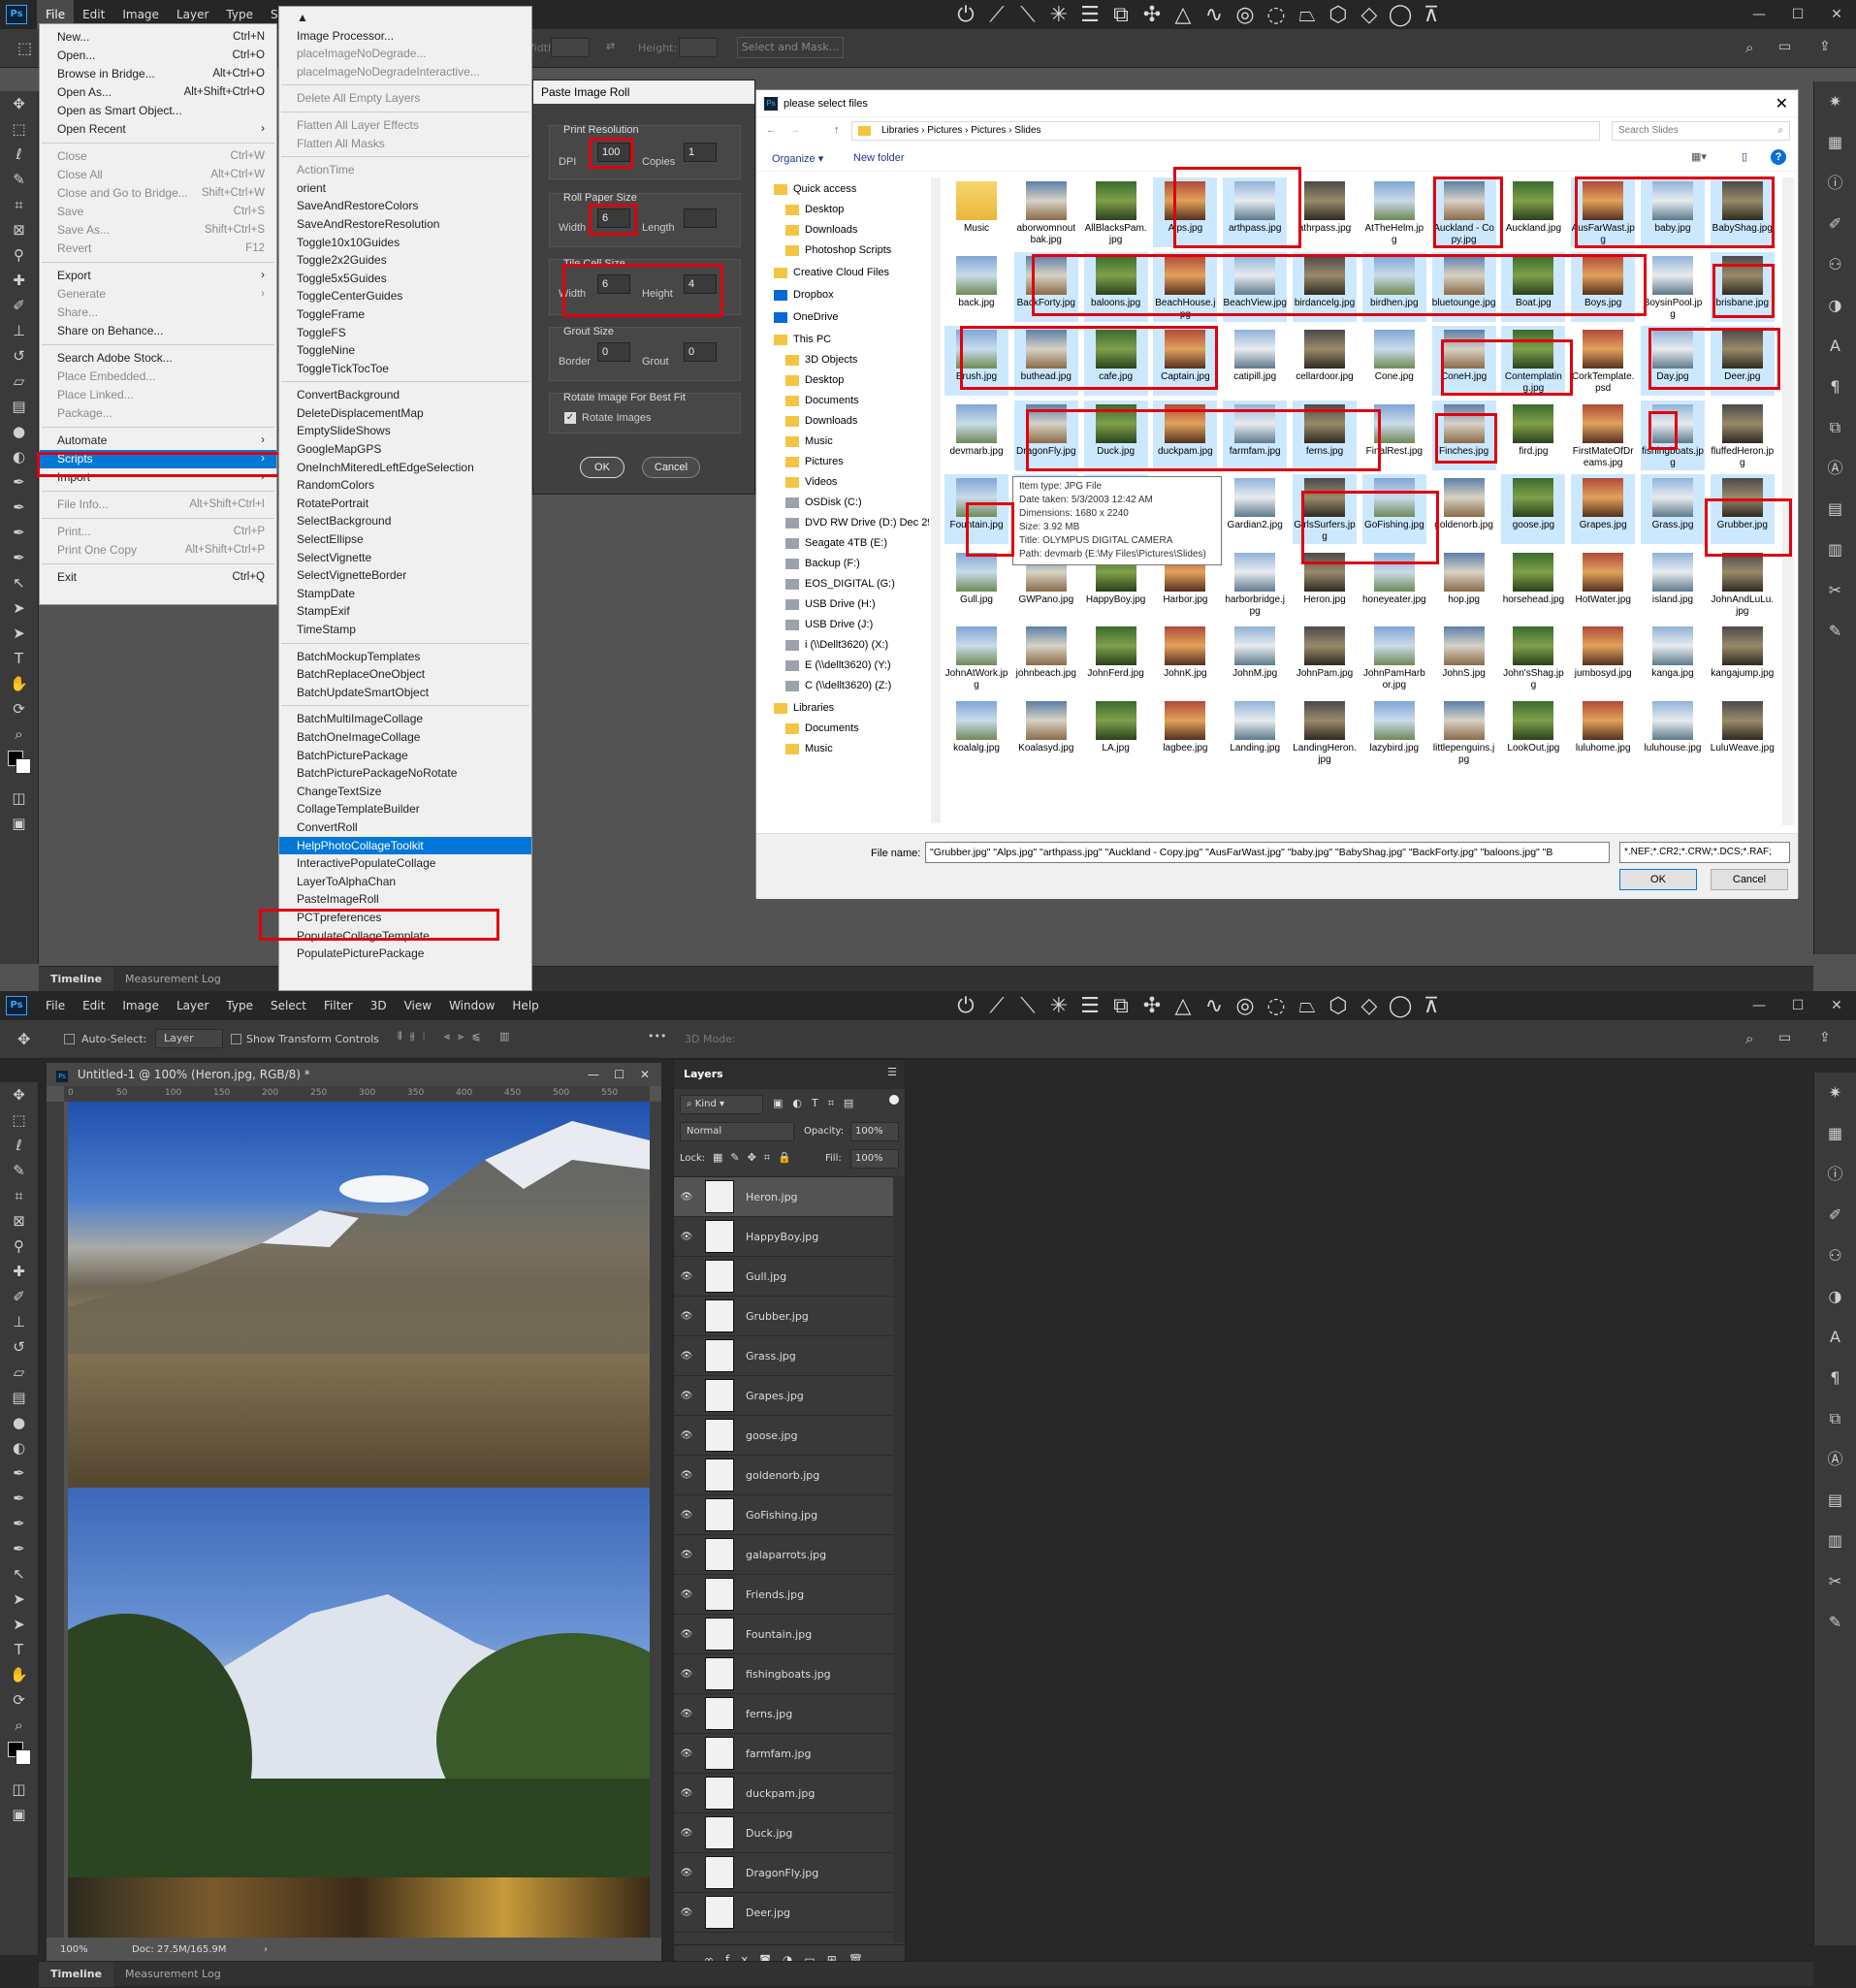 The height and width of the screenshot is (1988, 1856). Describe the element at coordinates (1185, 657) in the screenshot. I see `file-item: JohnK.jpg` at that location.